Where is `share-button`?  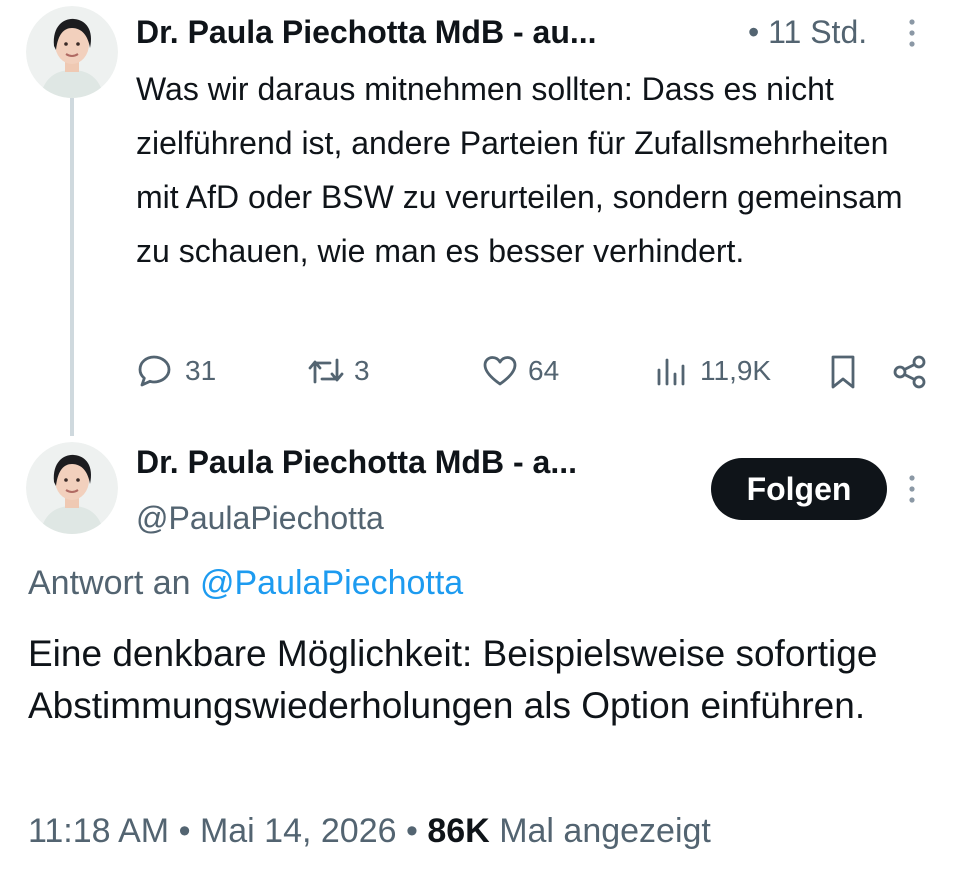
share-button is located at coordinates (910, 372).